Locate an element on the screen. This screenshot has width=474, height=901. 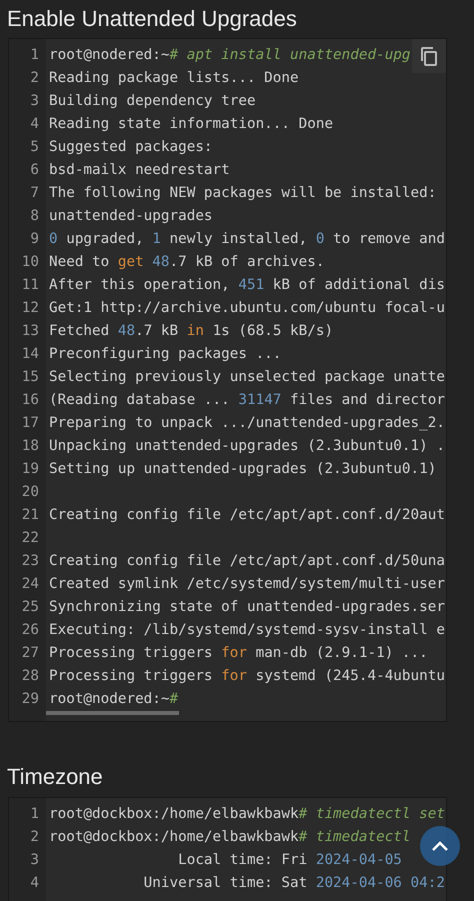
line-number: 21 is located at coordinates (29, 515).